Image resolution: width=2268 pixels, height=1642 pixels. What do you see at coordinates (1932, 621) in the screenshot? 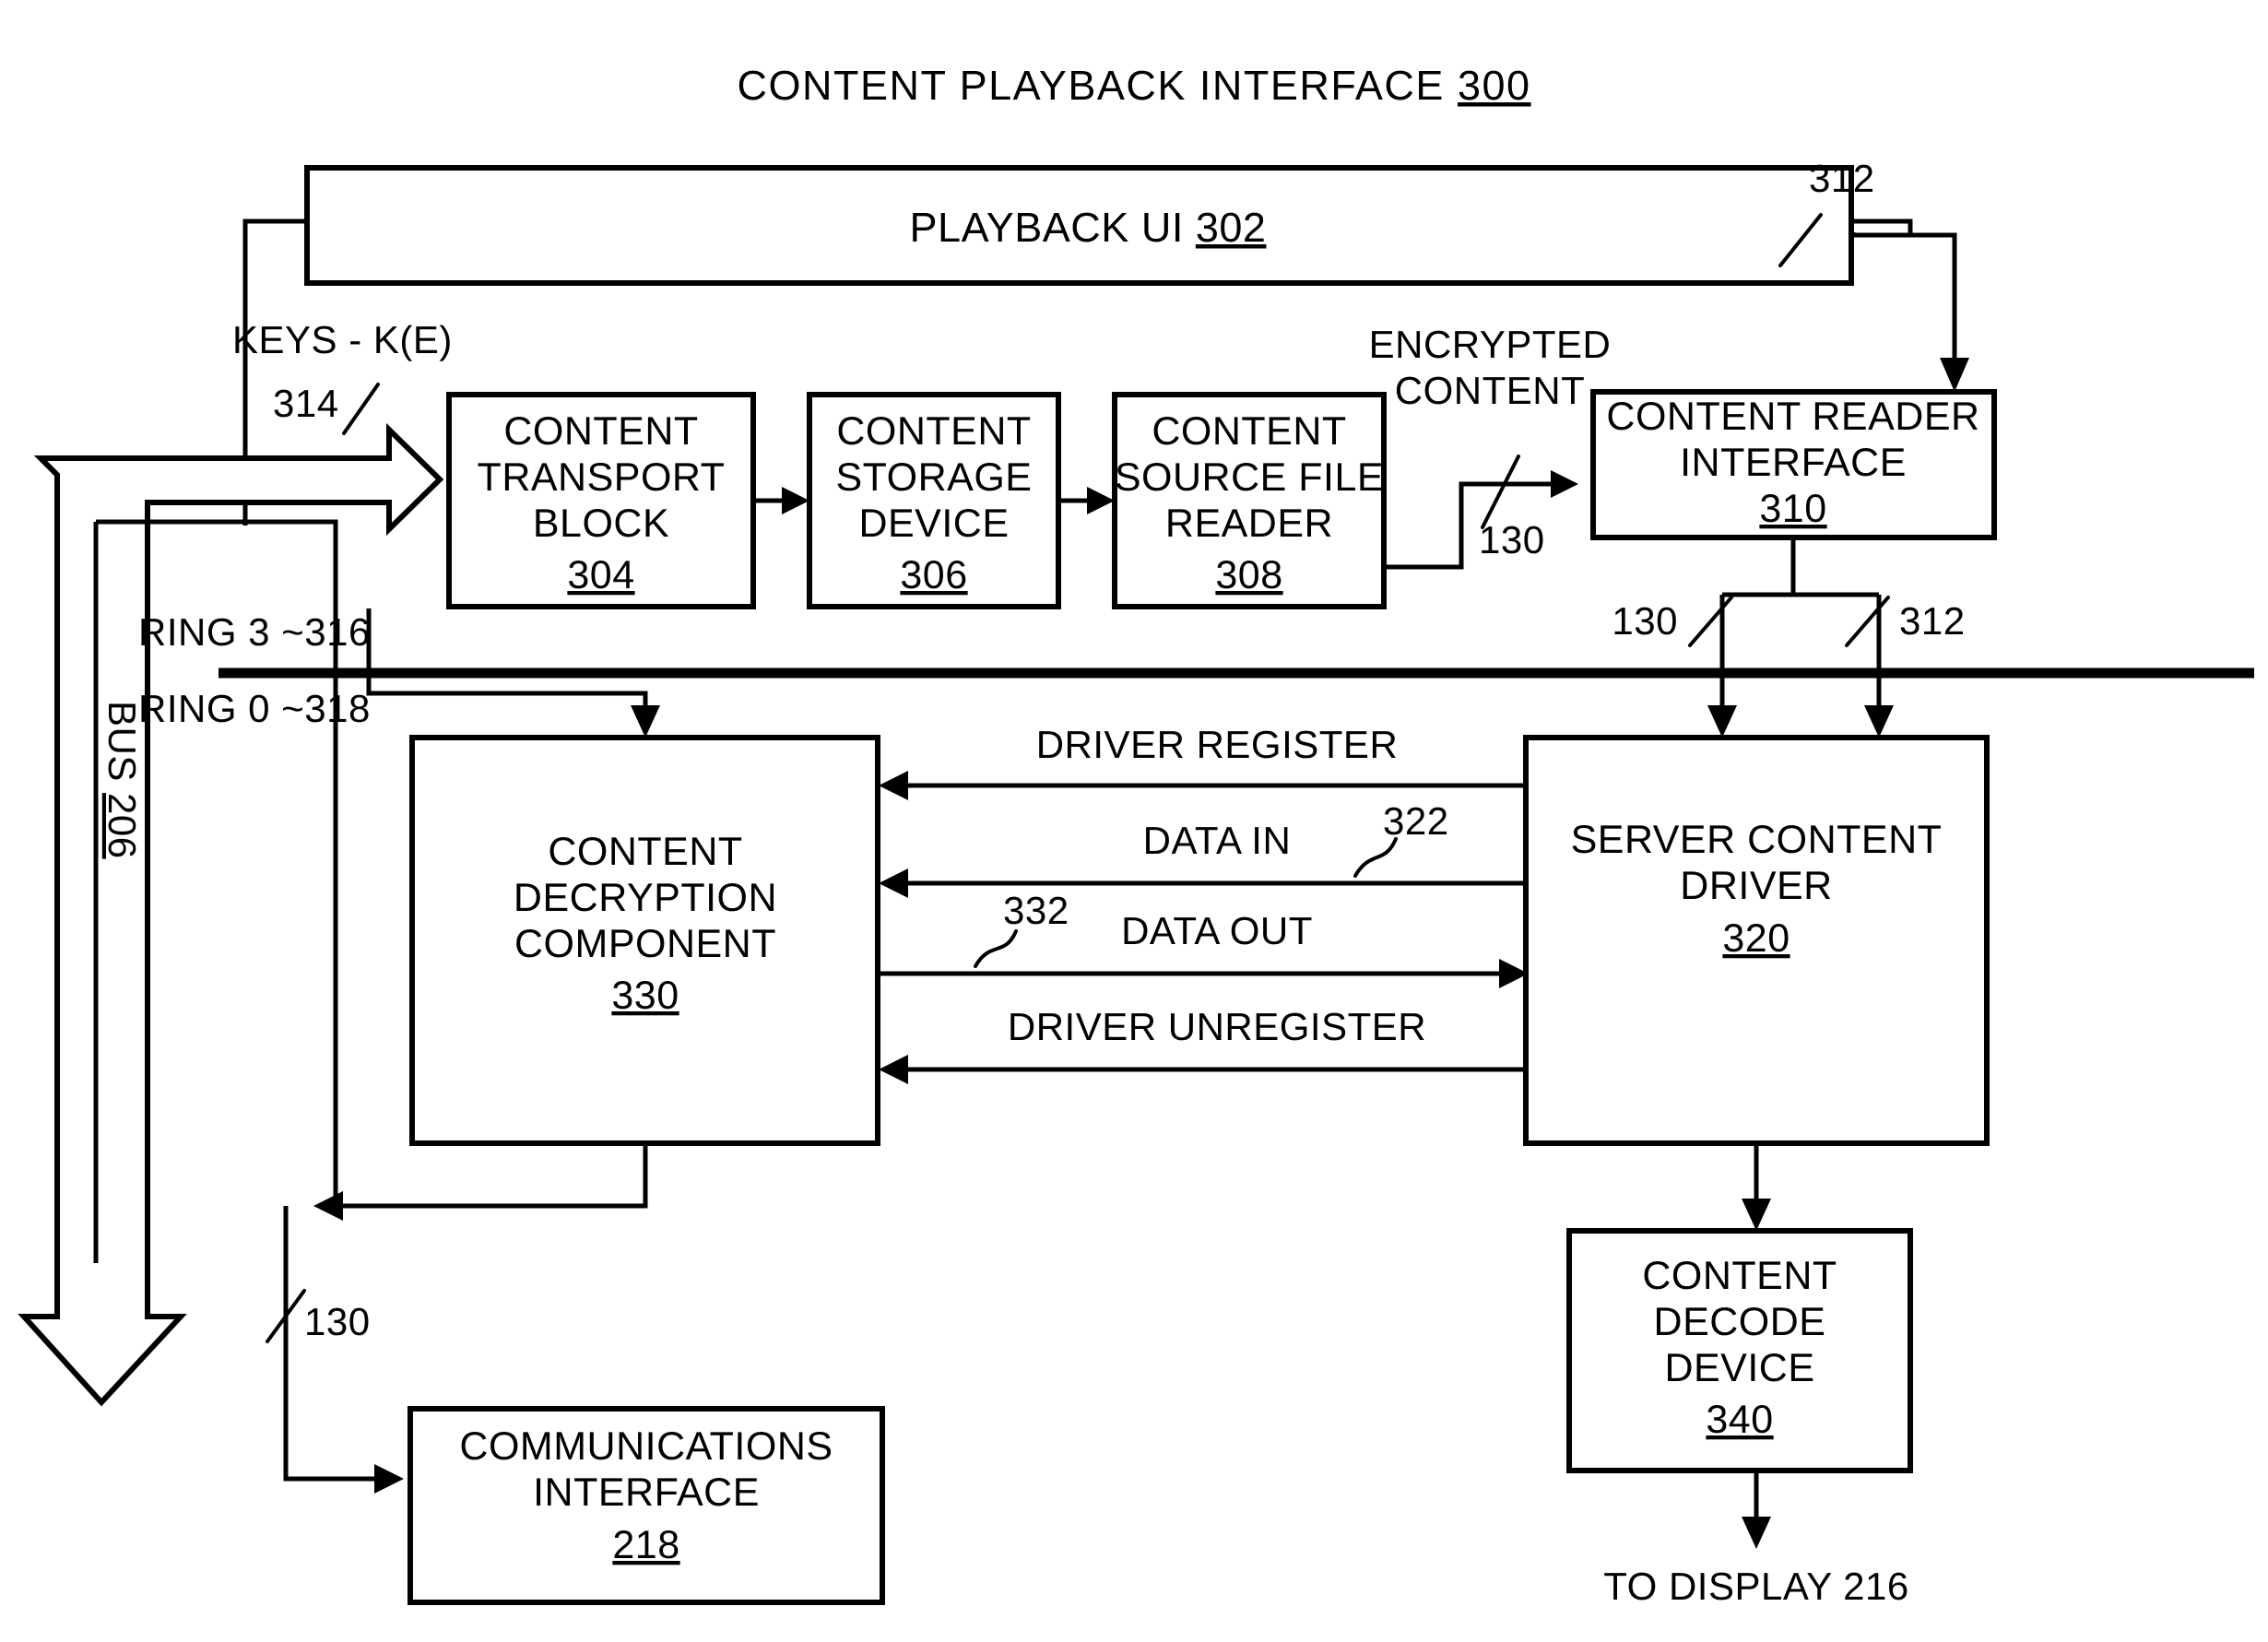
I see `driver-ref-312: 312` at bounding box center [1932, 621].